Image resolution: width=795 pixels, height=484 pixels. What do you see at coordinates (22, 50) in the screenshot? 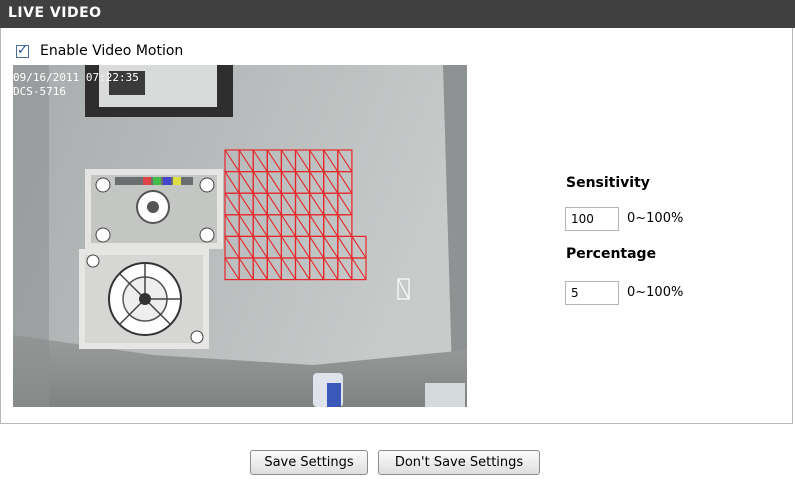
I see `enable-motion-checkbox` at bounding box center [22, 50].